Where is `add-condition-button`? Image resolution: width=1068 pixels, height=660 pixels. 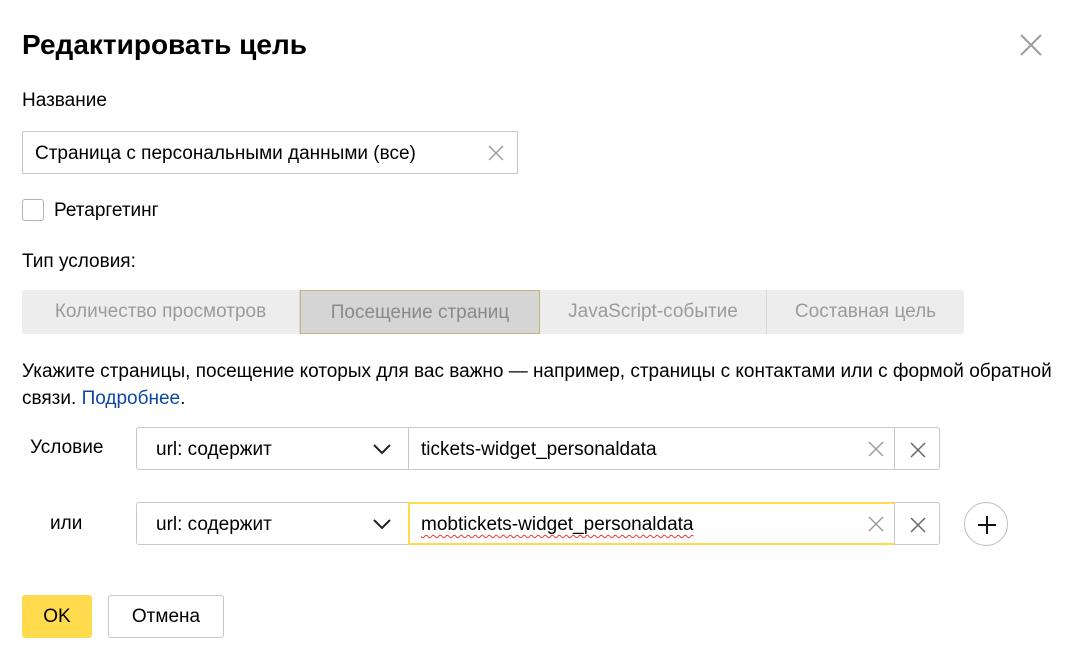 add-condition-button is located at coordinates (986, 524).